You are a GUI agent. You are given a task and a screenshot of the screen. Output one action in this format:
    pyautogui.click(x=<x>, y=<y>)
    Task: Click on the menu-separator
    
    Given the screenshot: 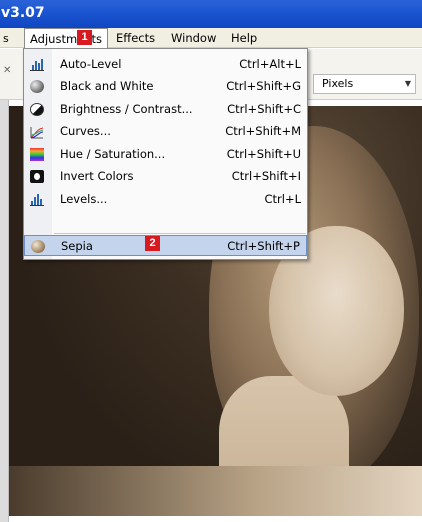 What is the action you would take?
    pyautogui.click(x=180, y=233)
    